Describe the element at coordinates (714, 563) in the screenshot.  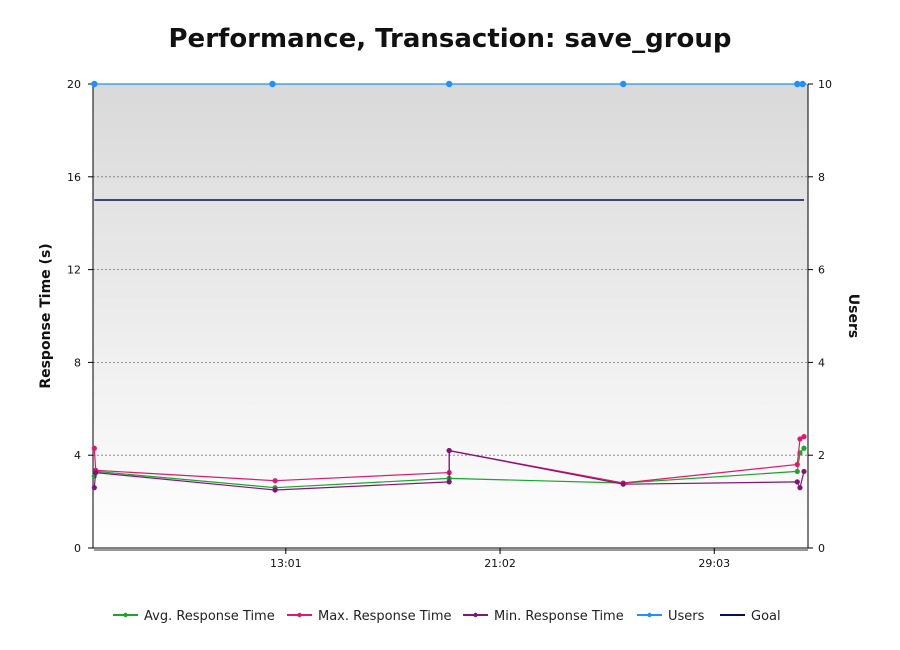
I see `x-tick-label: 29:03` at that location.